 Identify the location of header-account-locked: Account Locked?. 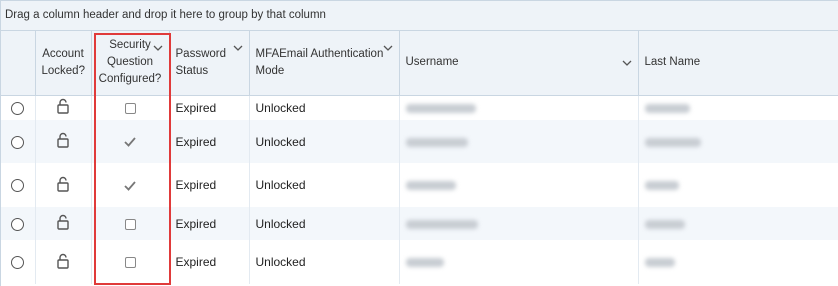
(63, 63).